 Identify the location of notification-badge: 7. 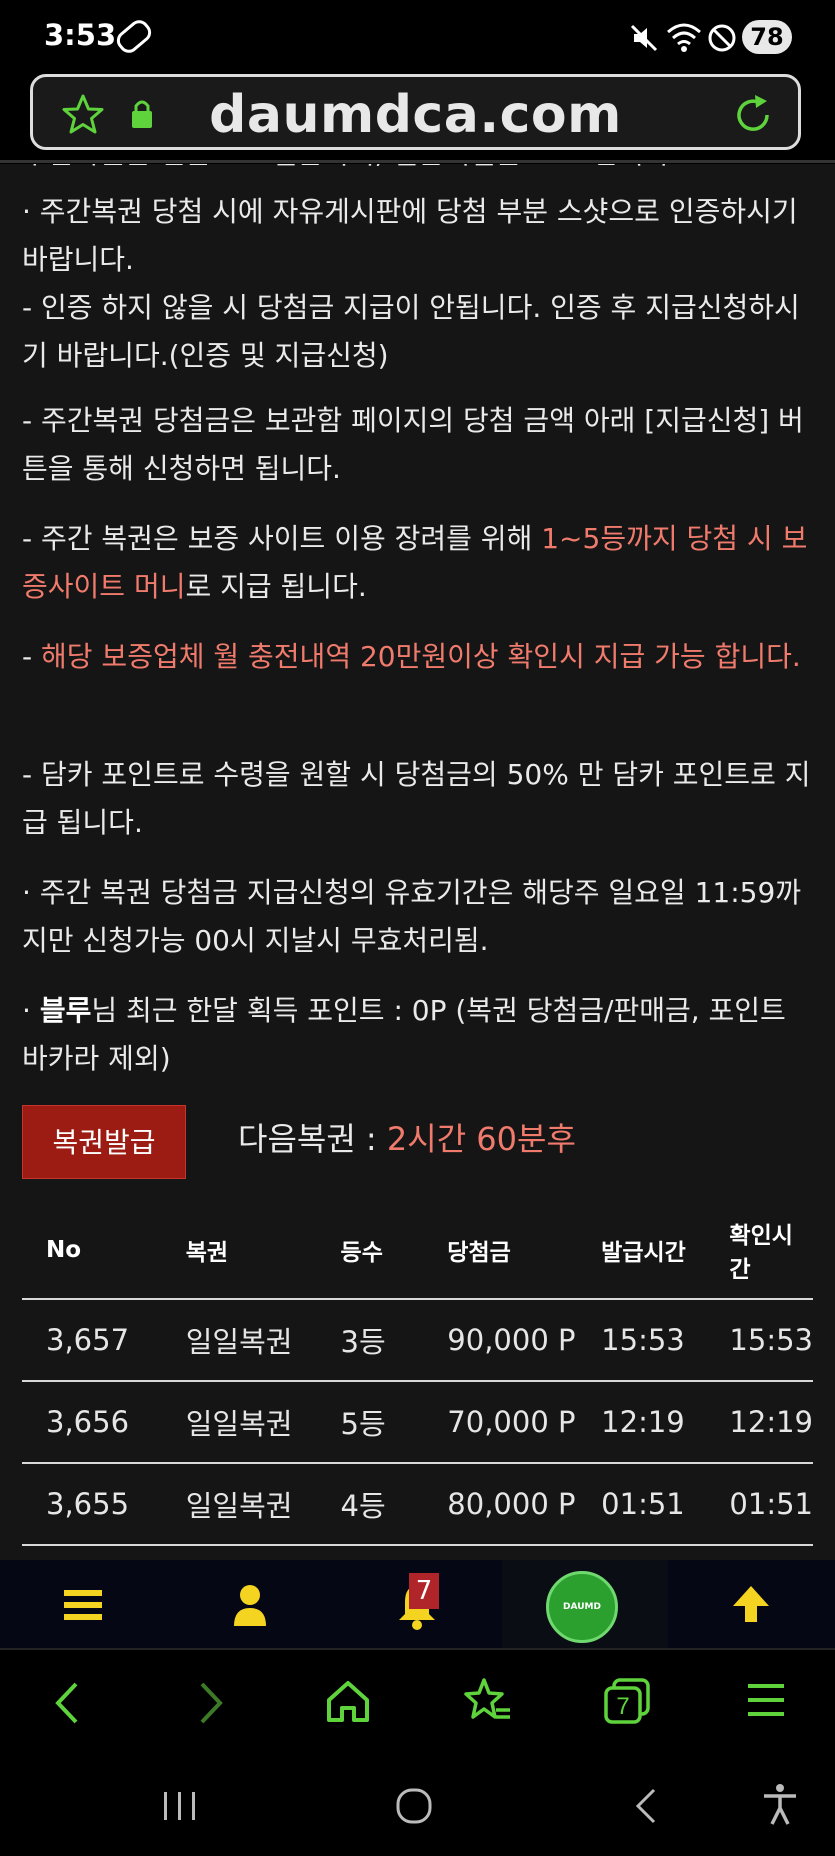
(424, 1591).